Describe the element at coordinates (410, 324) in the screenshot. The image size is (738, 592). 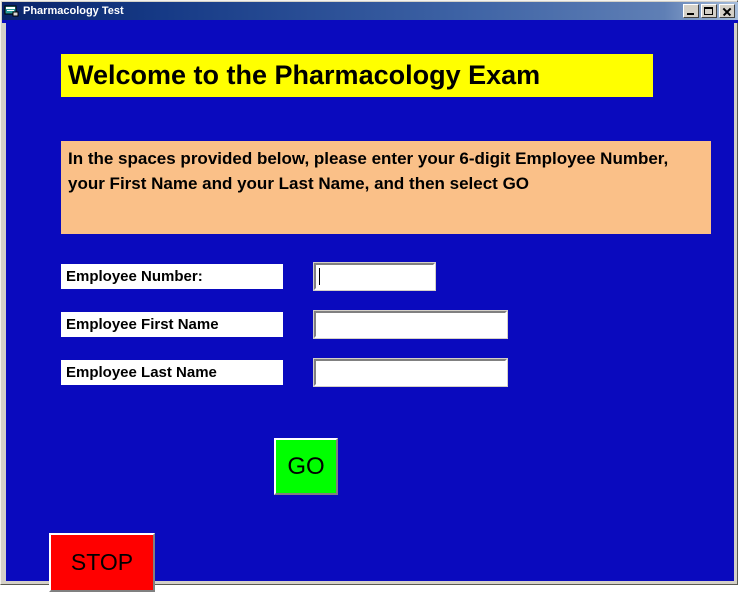
I see `input-employee-first-name` at that location.